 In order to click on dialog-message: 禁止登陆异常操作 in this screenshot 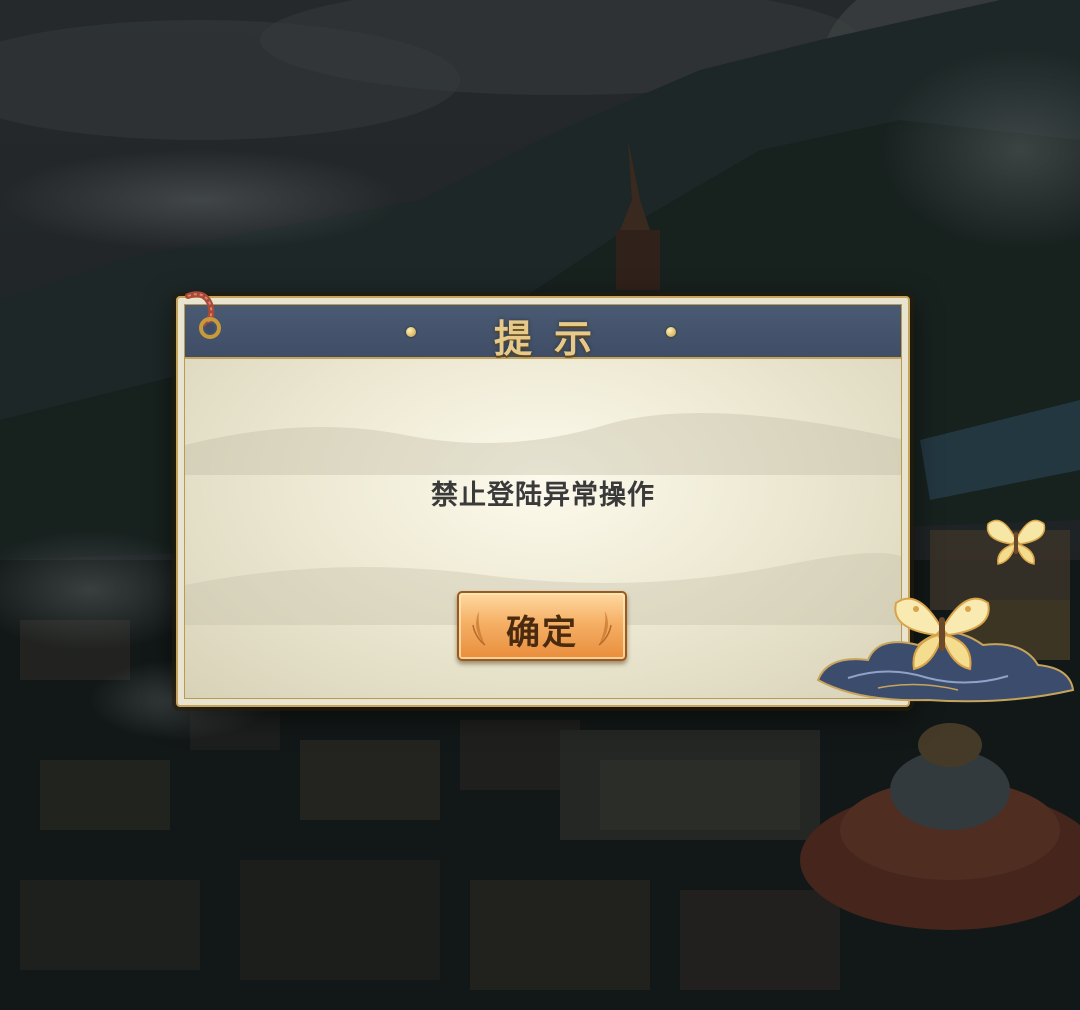, I will do `click(543, 495)`.